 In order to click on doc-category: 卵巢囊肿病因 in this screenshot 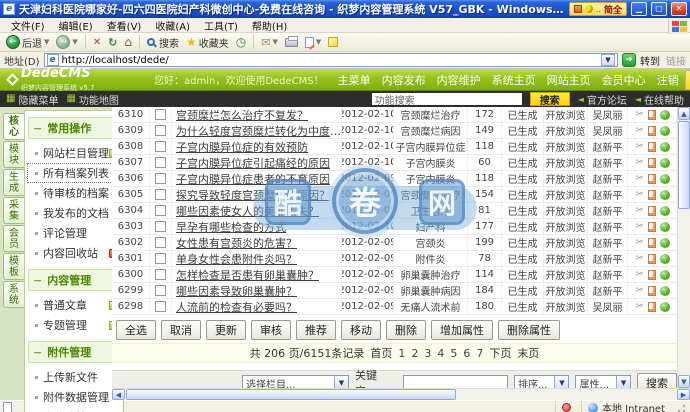, I will do `click(431, 290)`.